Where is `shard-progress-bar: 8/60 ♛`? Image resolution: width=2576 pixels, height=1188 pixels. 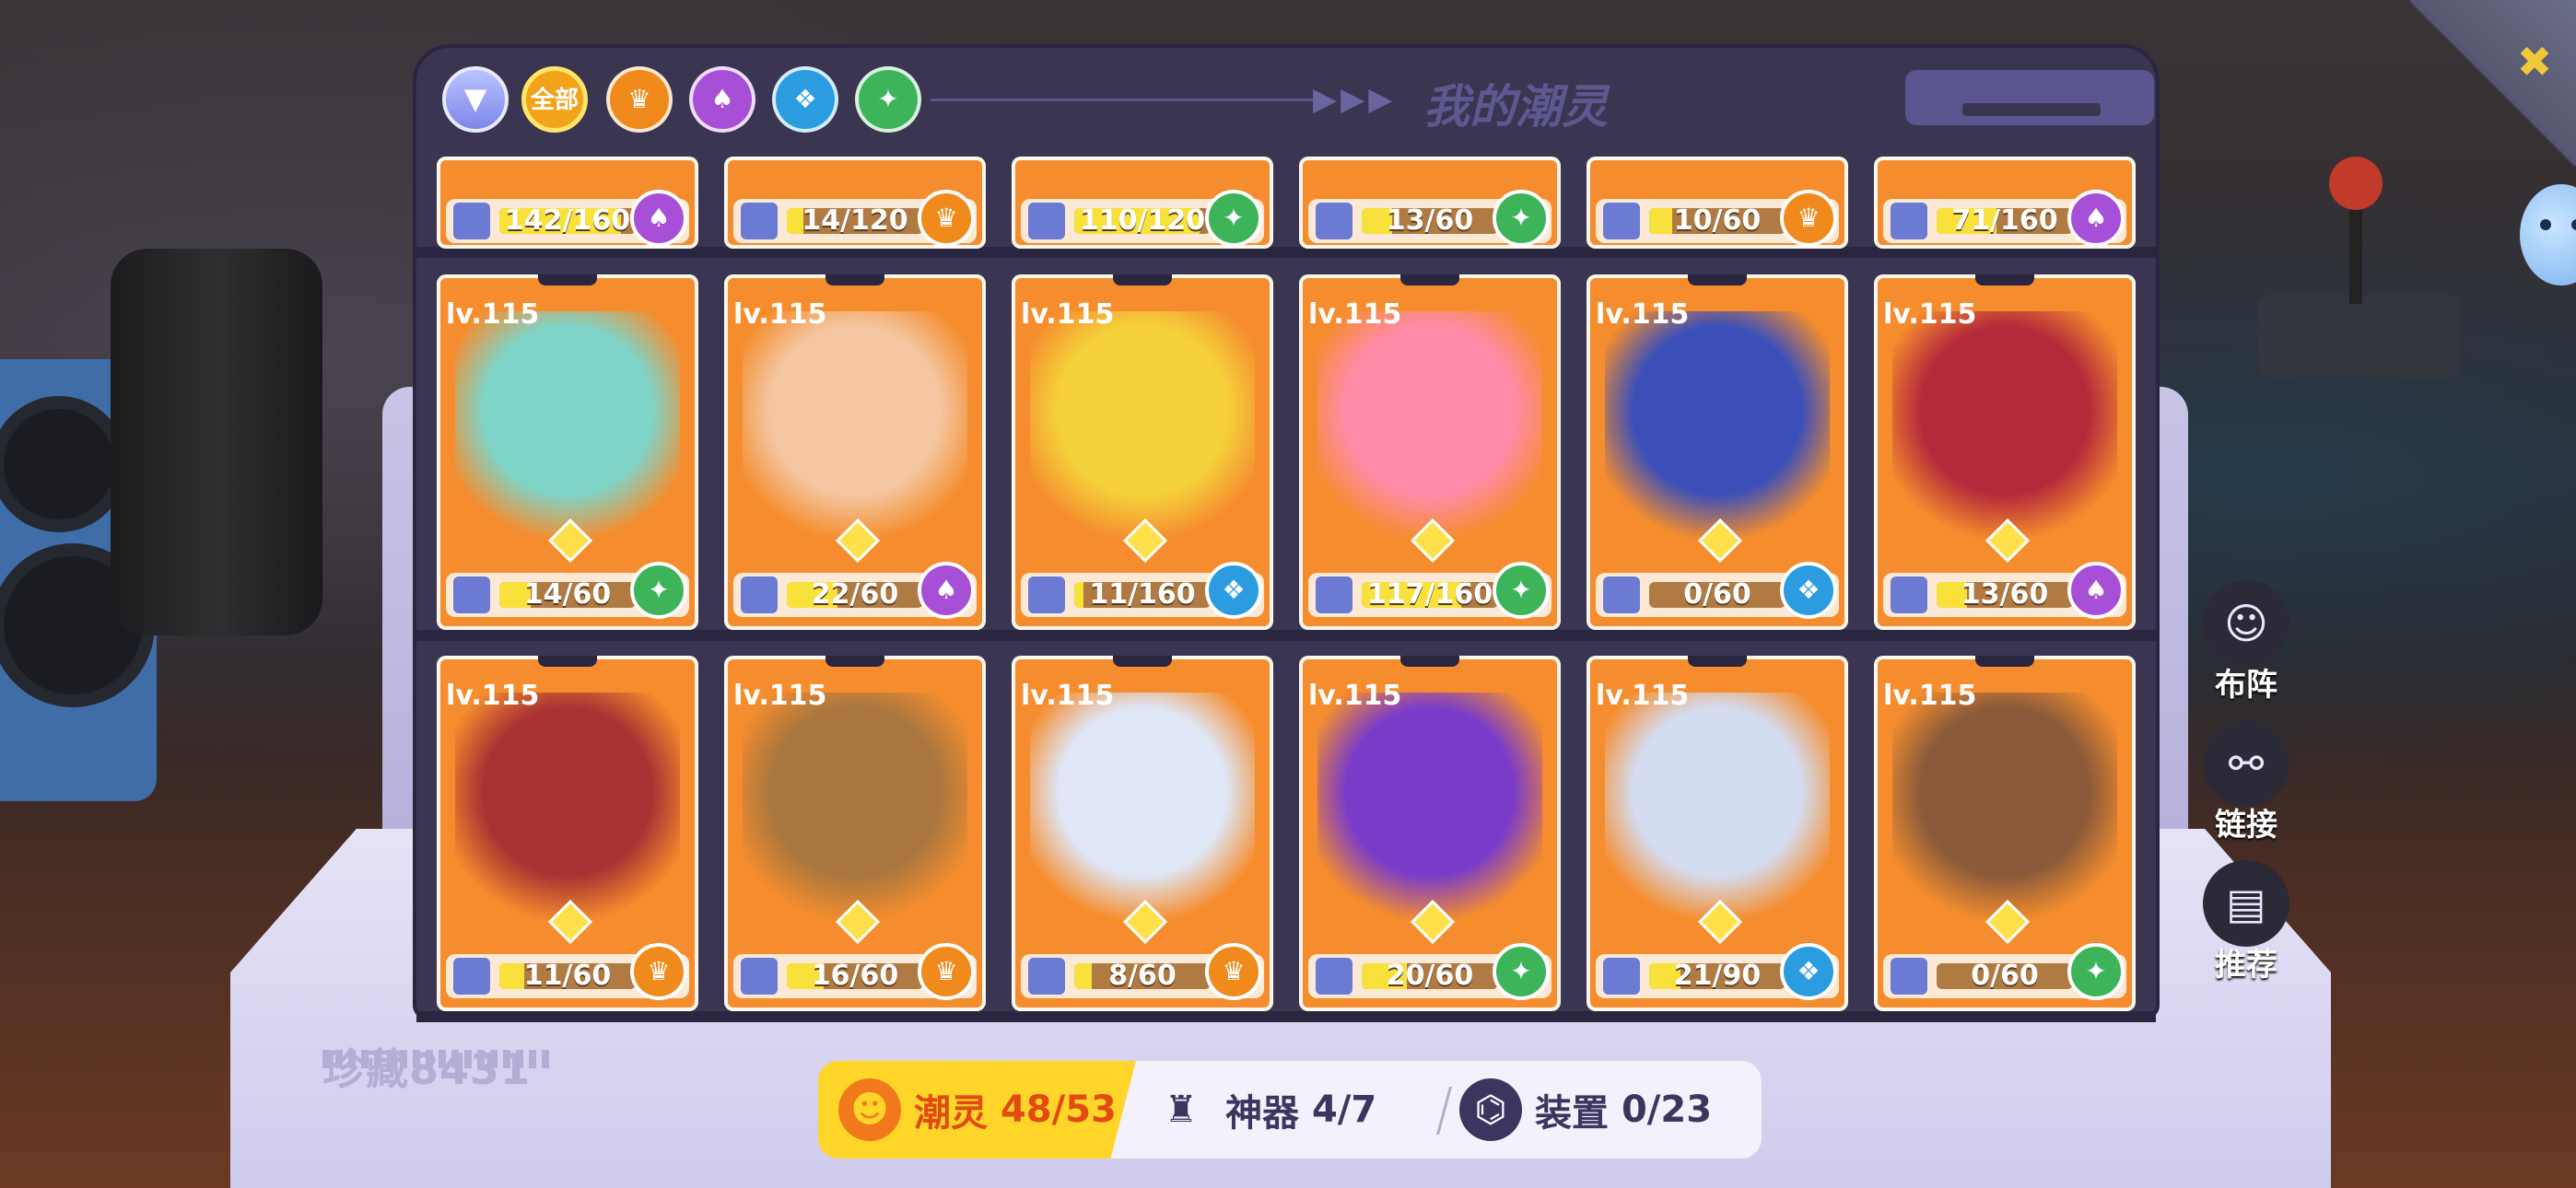 shard-progress-bar: 8/60 ♛ is located at coordinates (1142, 971).